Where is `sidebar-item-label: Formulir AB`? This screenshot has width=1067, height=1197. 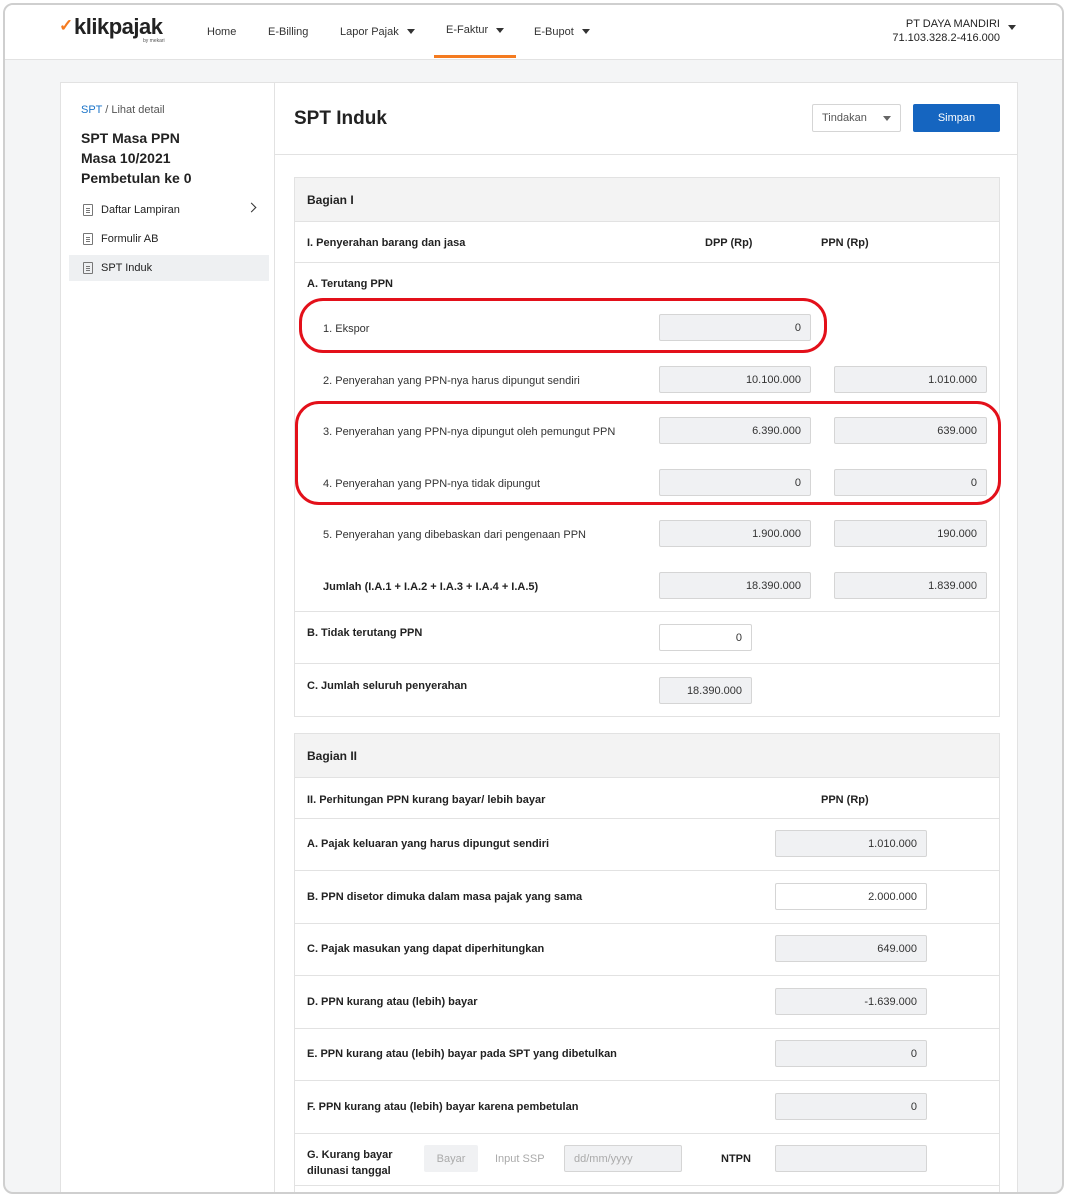 sidebar-item-label: Formulir AB is located at coordinates (130, 239).